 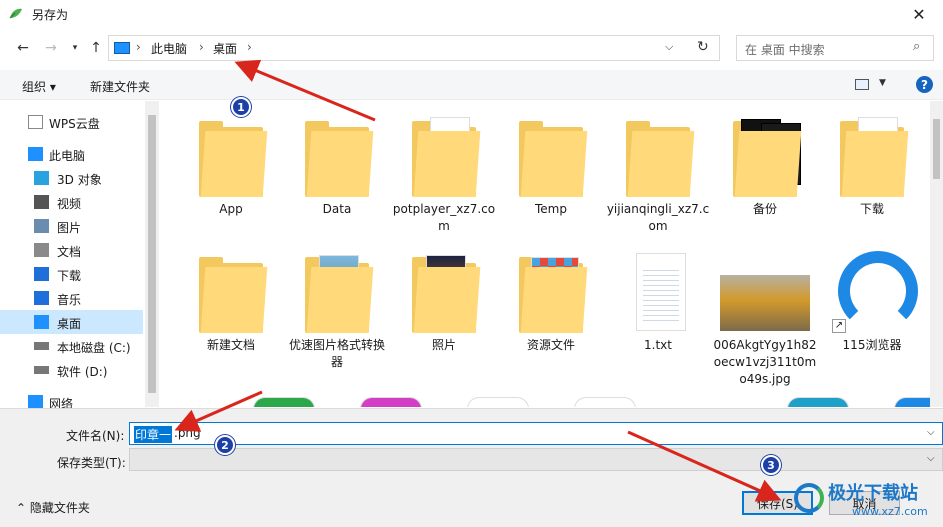 I want to click on breadcrumb-this-pc: 此电脑, so click(x=169, y=48).